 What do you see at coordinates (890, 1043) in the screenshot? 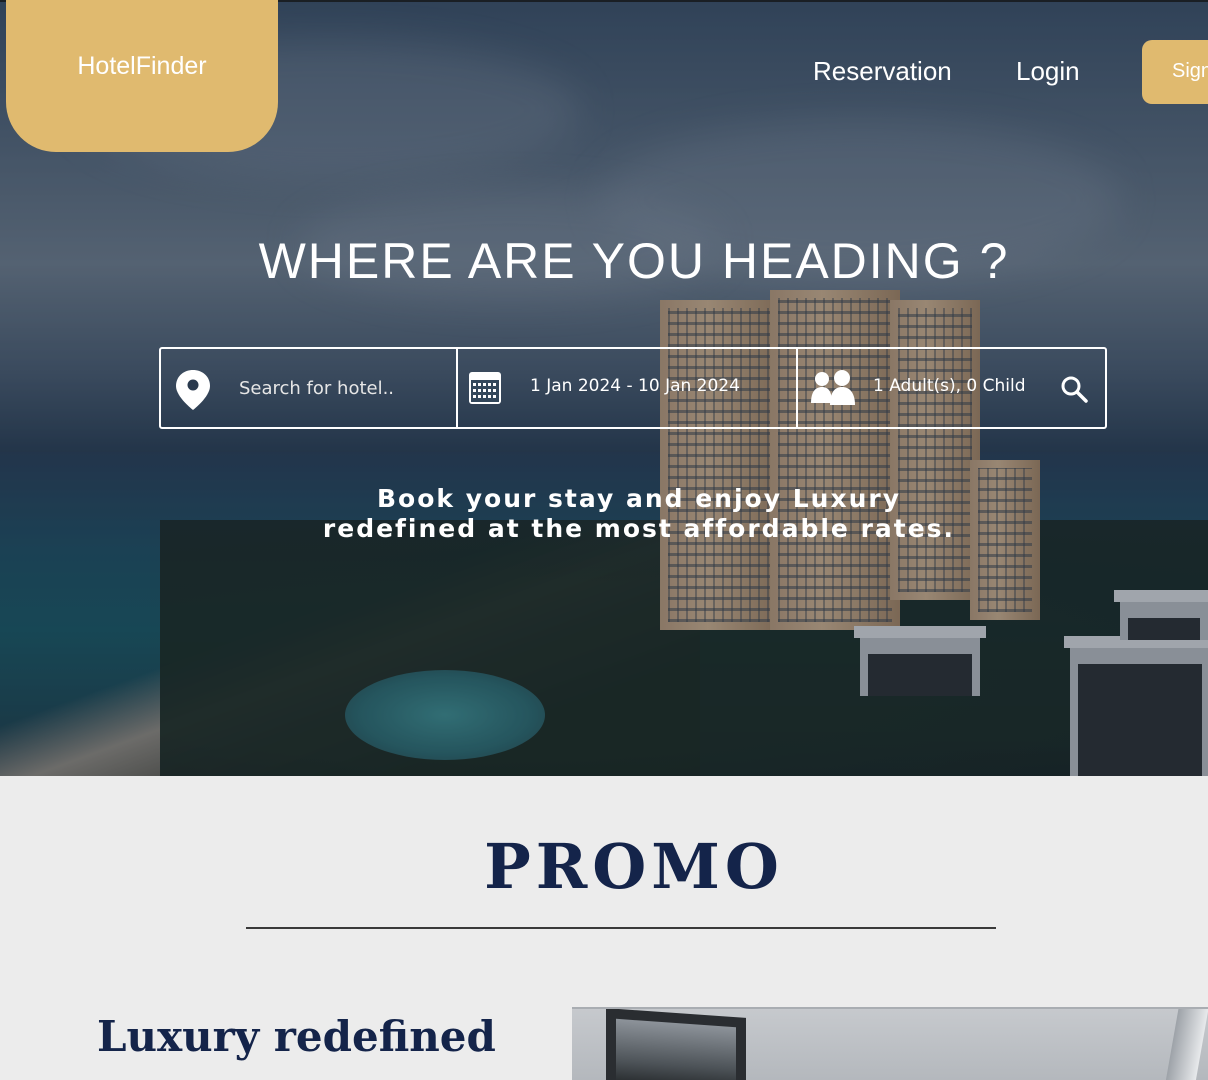
I see `promo-room-image` at bounding box center [890, 1043].